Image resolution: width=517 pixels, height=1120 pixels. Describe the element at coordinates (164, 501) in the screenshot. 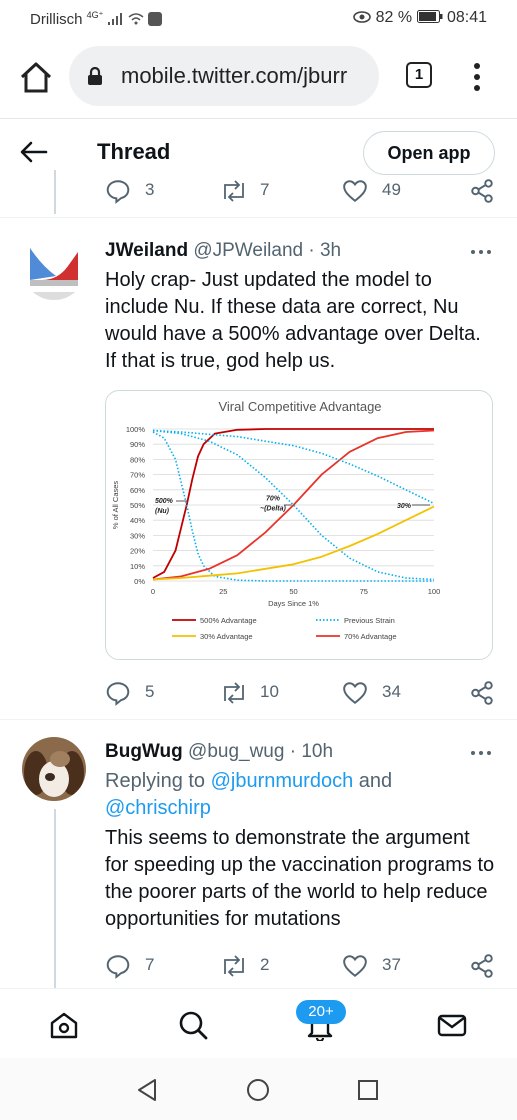

I see `annotation-label: 500%` at that location.